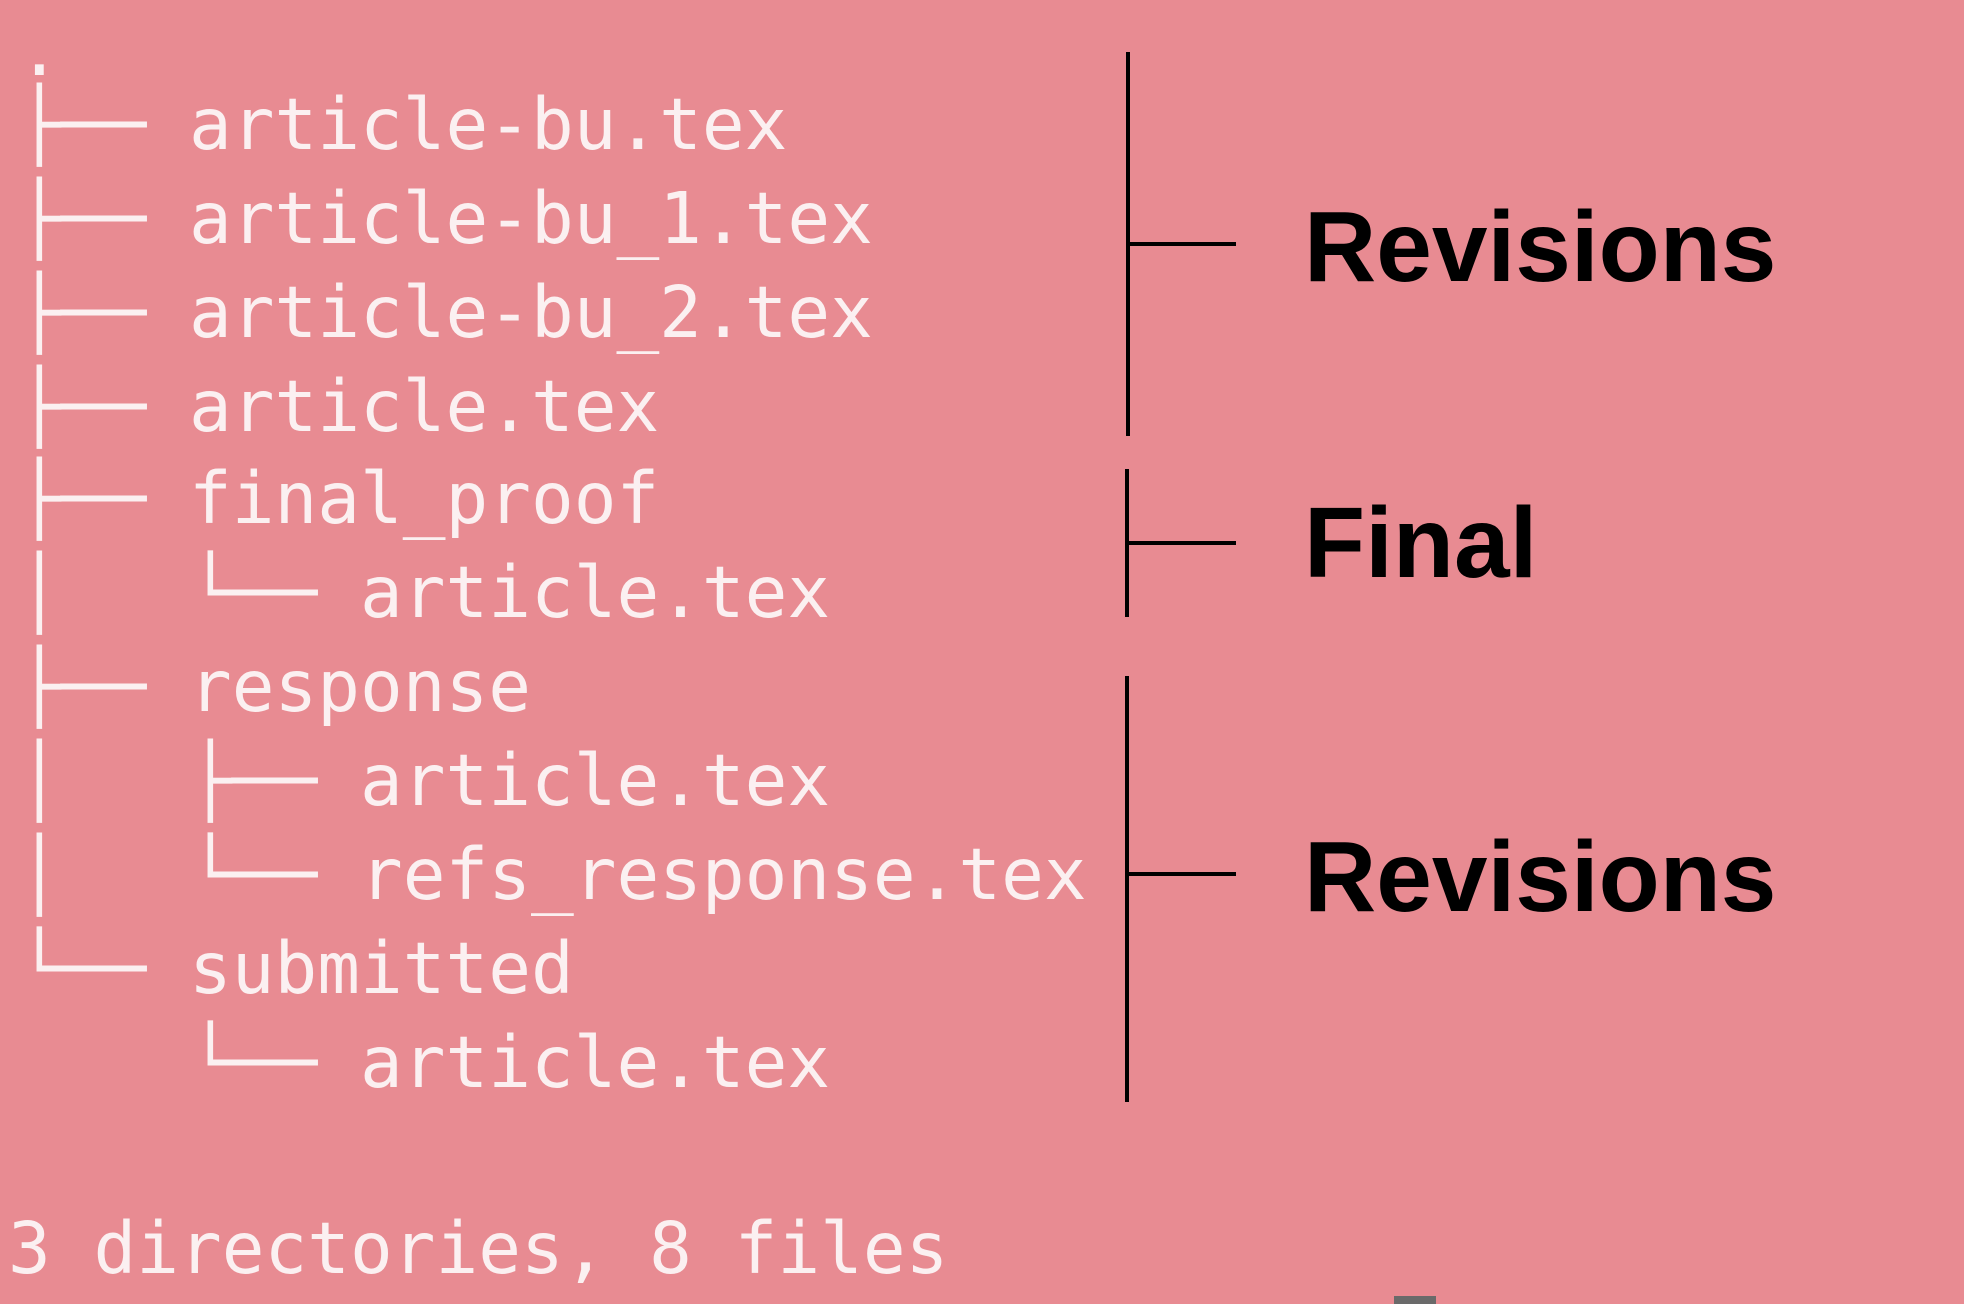 This screenshot has width=1964, height=1304. What do you see at coordinates (402, 125) in the screenshot?
I see `tree-item-file: ├── article-bu.tex` at bounding box center [402, 125].